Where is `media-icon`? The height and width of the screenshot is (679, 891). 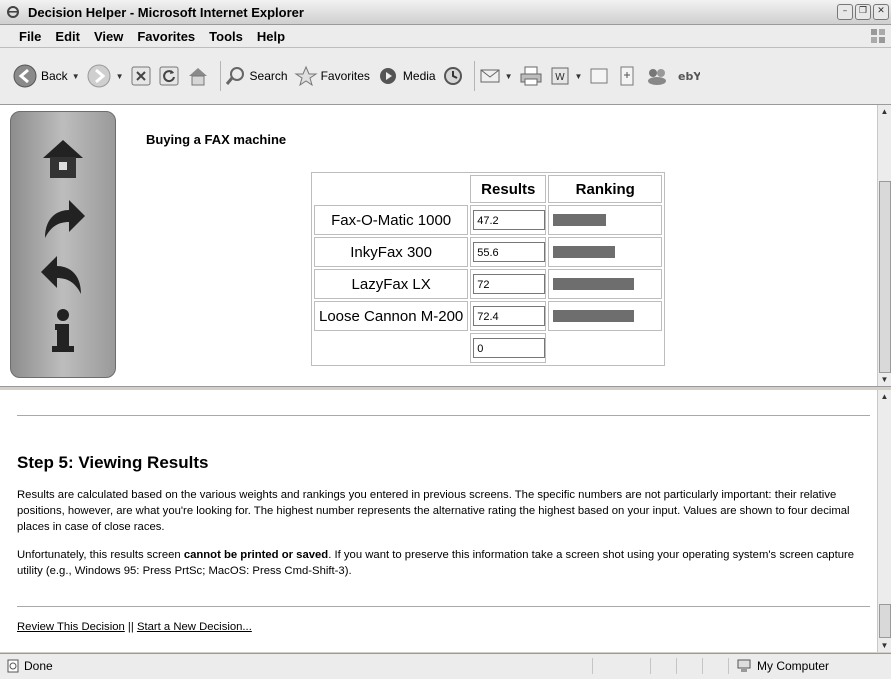
media-icon is located at coordinates (387, 76).